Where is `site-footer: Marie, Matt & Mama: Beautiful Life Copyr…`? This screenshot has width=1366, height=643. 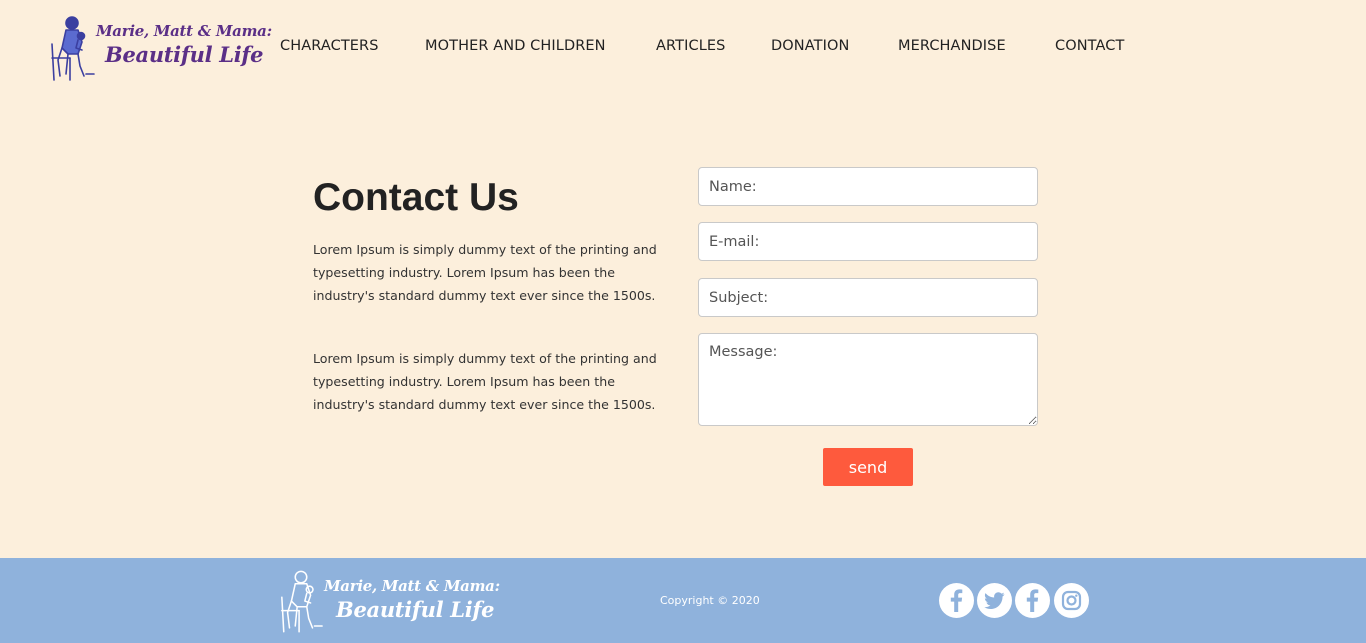
site-footer: Marie, Matt & Mama: Beautiful Life Copyr… is located at coordinates (683, 600).